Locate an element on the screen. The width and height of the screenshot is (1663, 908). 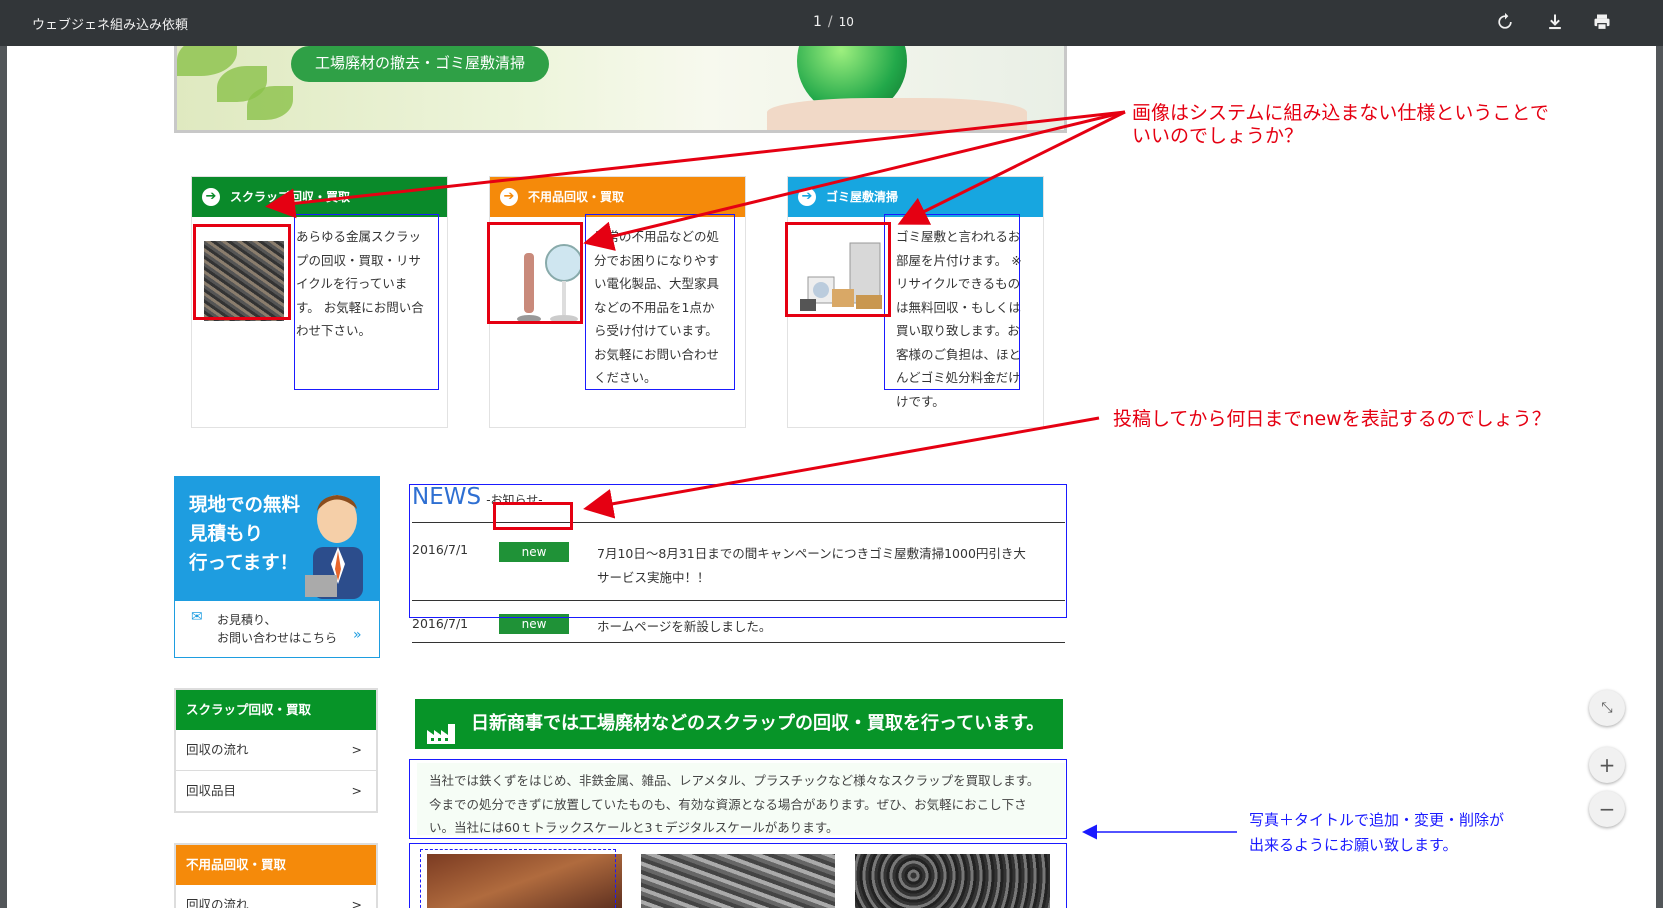
total-pages: 10 is located at coordinates (846, 22).